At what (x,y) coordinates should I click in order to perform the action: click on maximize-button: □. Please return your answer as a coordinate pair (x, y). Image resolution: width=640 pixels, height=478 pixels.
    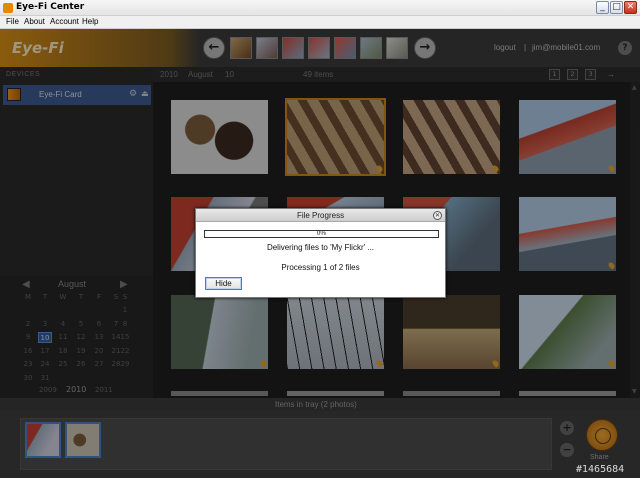
    Looking at the image, I should click on (616, 7).